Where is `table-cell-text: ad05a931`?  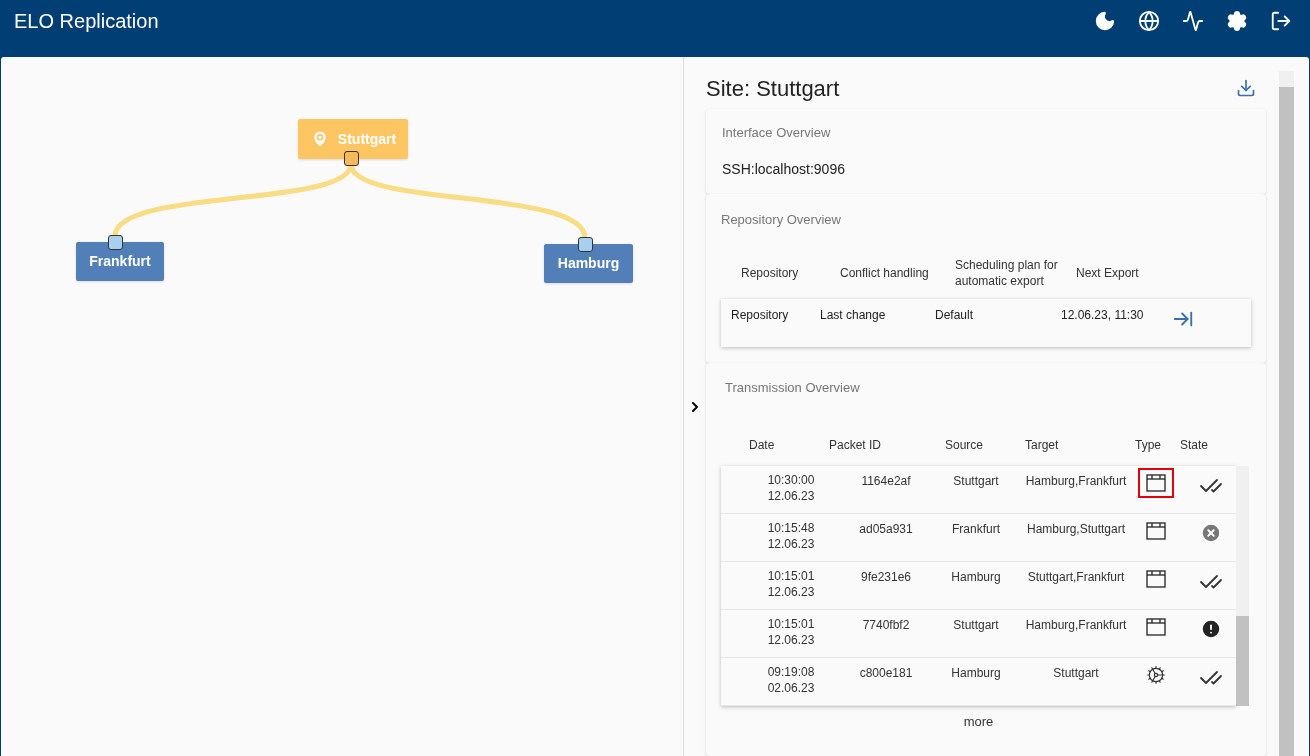
table-cell-text: ad05a931 is located at coordinates (886, 529).